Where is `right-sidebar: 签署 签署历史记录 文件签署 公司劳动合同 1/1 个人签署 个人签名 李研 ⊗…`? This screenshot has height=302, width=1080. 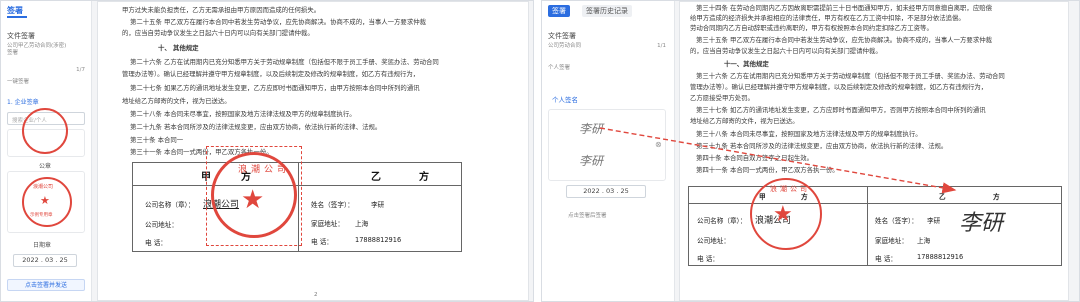 right-sidebar: 签署 签署历史记录 文件签署 公司劳动合同 1/1 个人签署 个人签名 李研 ⊗… is located at coordinates (608, 151).